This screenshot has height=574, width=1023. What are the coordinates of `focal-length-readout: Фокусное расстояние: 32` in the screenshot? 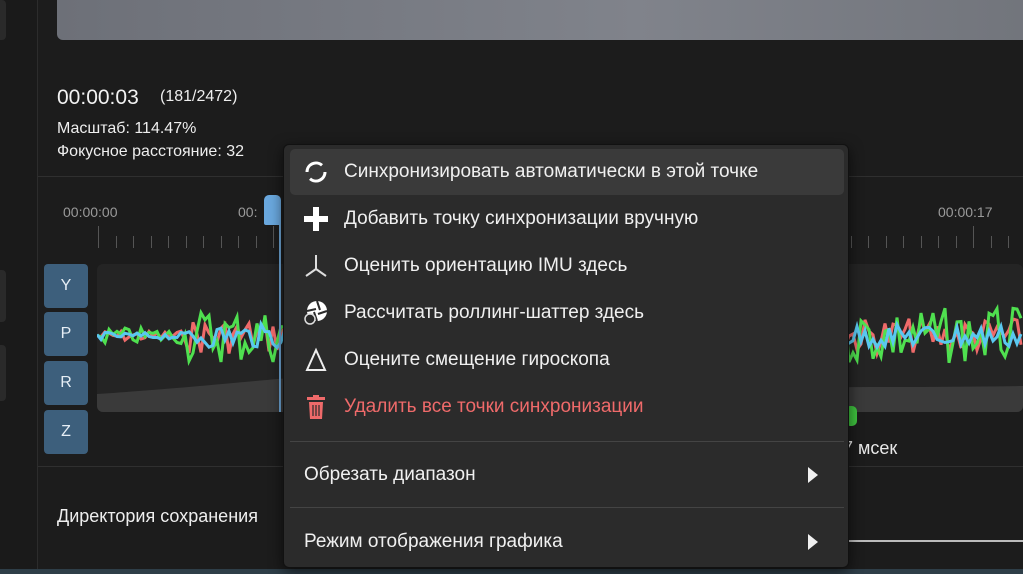 It's located at (151, 151).